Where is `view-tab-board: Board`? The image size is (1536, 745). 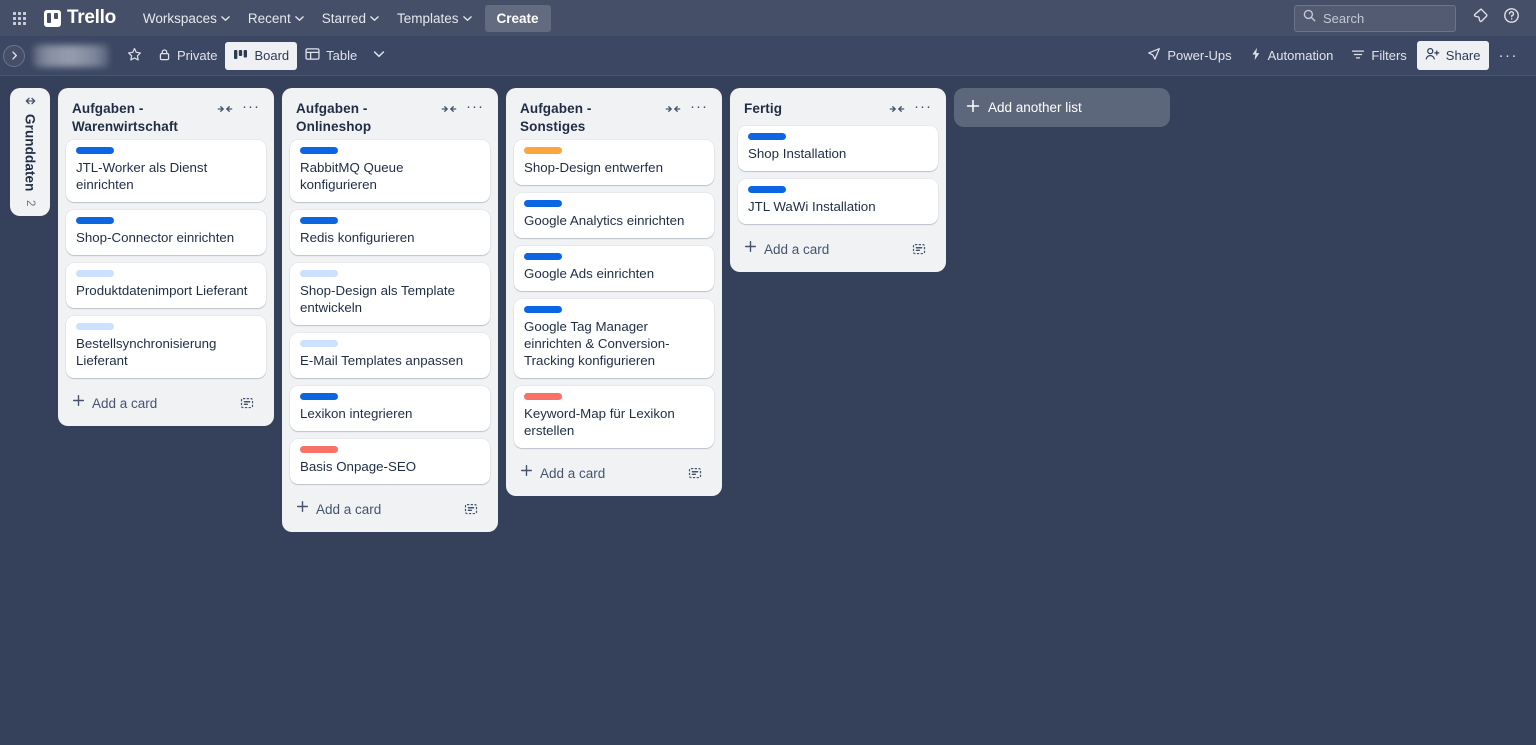 view-tab-board: Board is located at coordinates (261, 55).